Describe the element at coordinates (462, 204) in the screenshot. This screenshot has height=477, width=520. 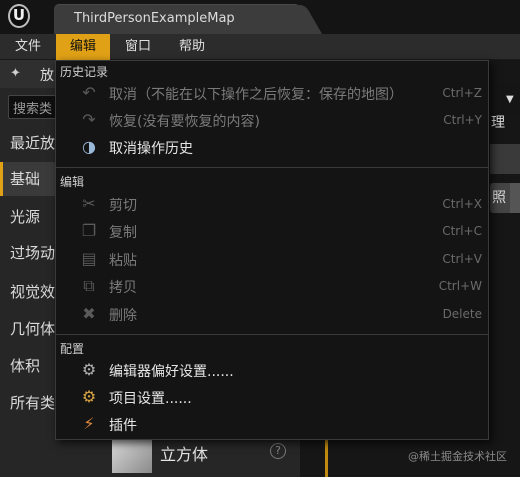
I see `shortcut-label: Ctrl+X` at that location.